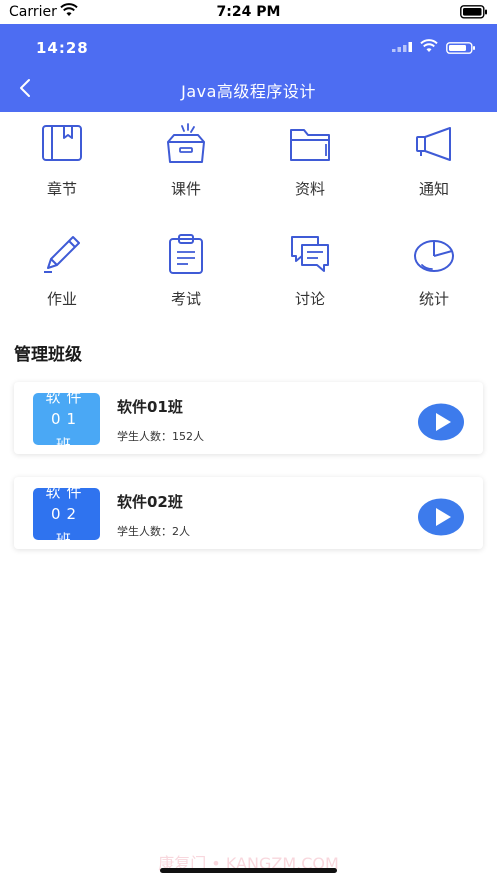 The image size is (497, 883). I want to click on student-count: 学生人数：2人, so click(153, 531).